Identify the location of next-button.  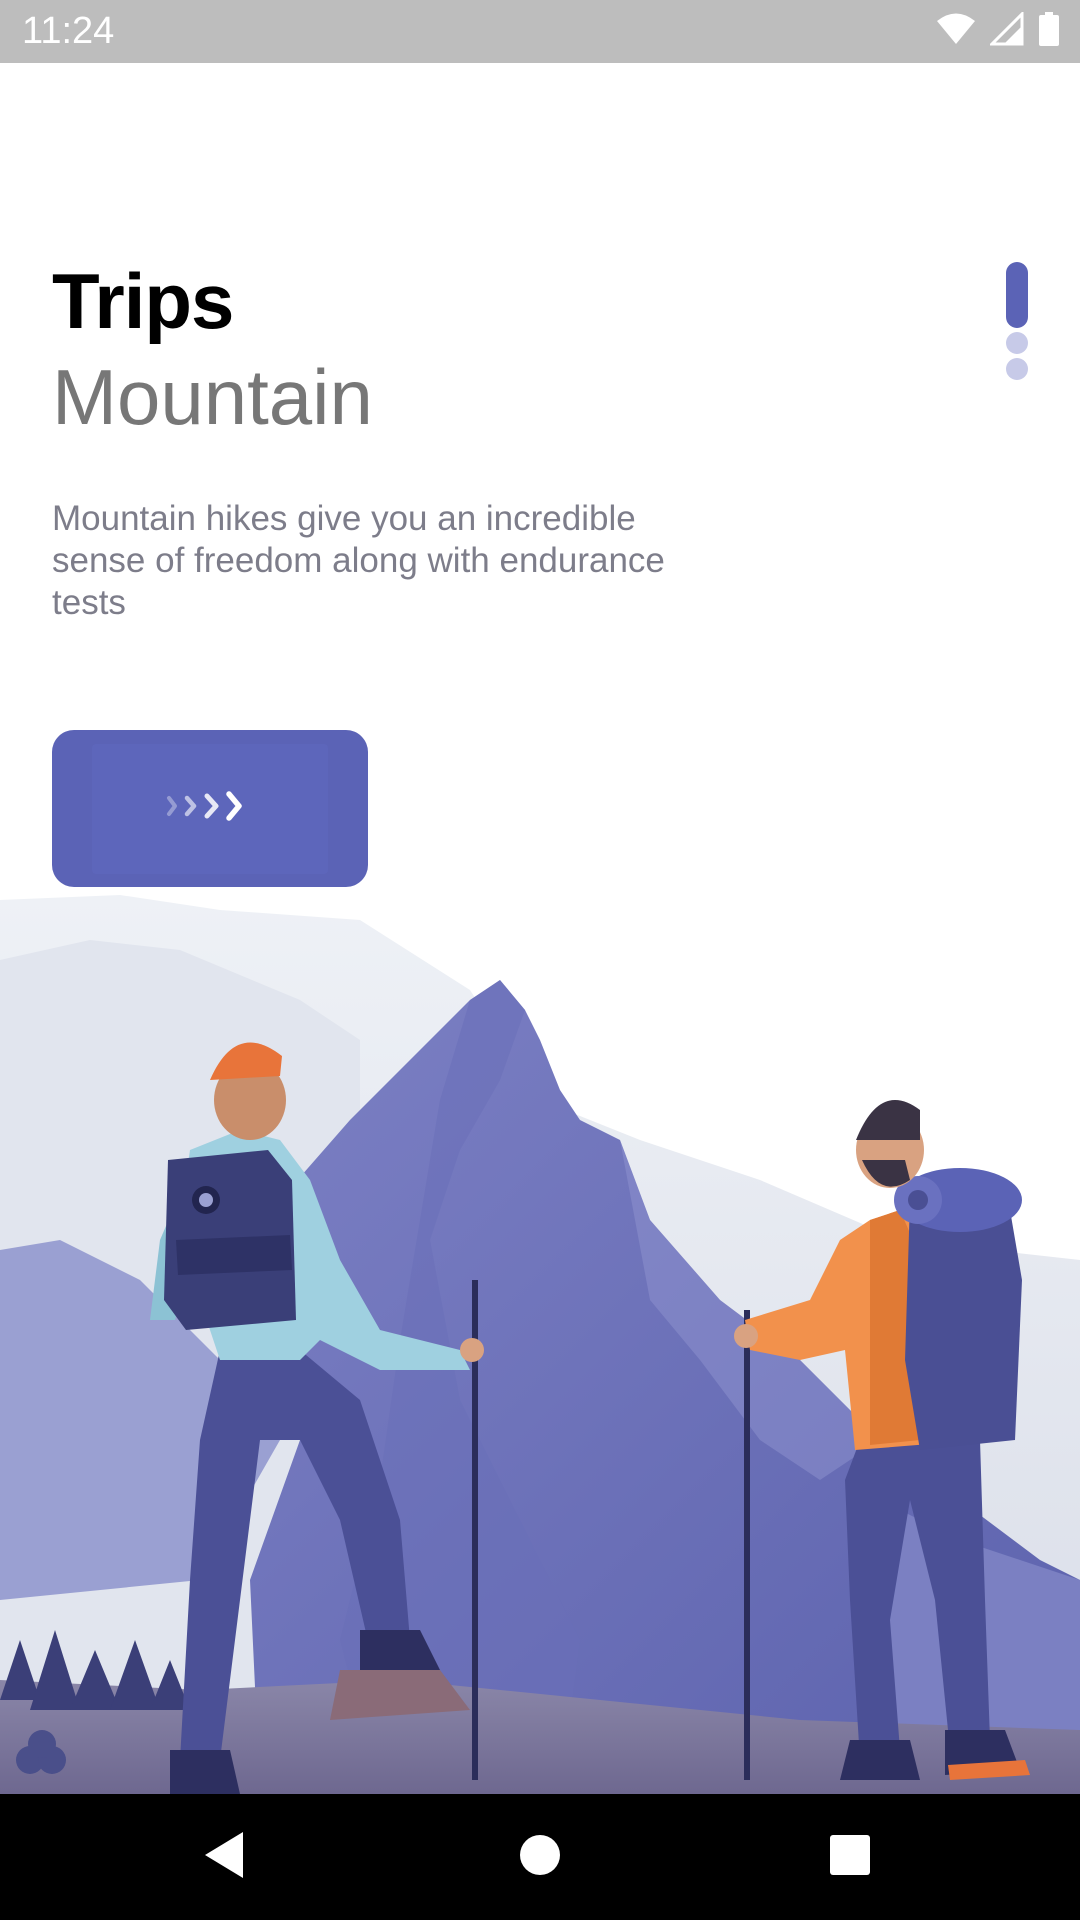
(210, 808).